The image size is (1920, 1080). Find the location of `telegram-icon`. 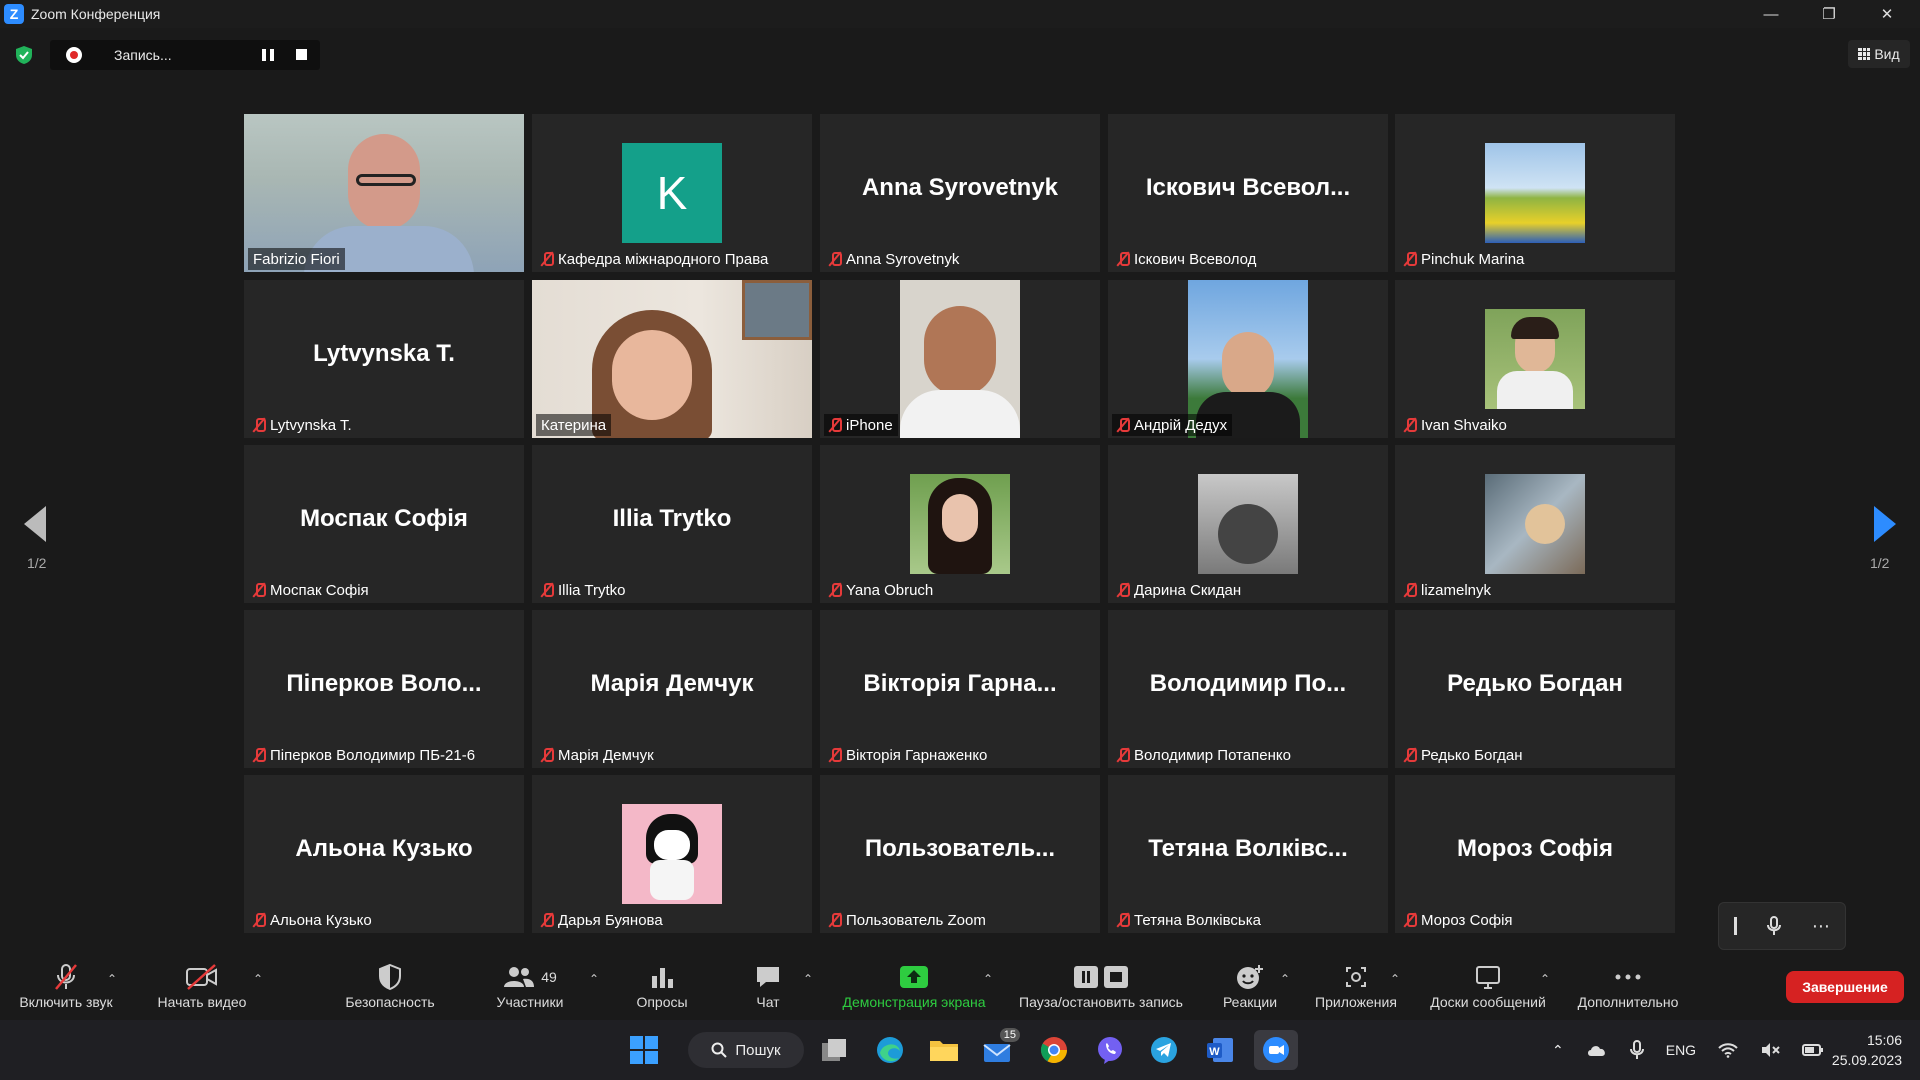

telegram-icon is located at coordinates (1164, 1050).